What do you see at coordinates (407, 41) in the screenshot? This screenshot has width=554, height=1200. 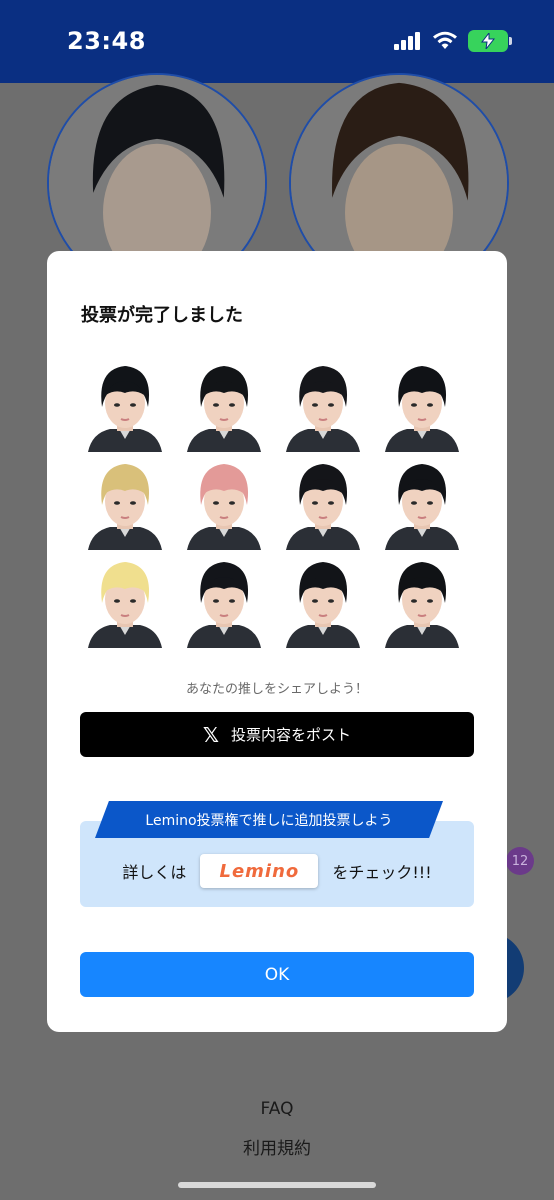 I see `cellular-signal-icon` at bounding box center [407, 41].